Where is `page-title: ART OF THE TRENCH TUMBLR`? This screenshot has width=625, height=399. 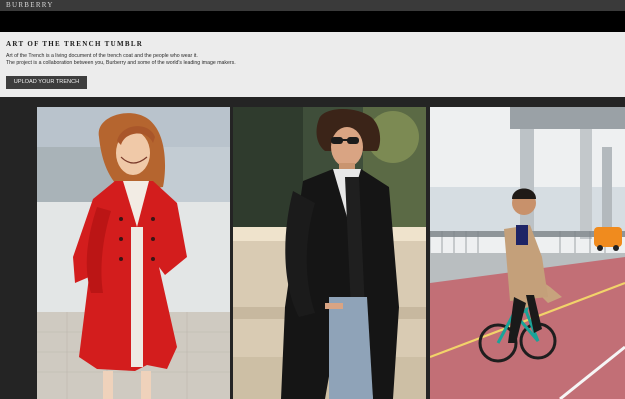 page-title: ART OF THE TRENCH TUMBLR is located at coordinates (75, 44).